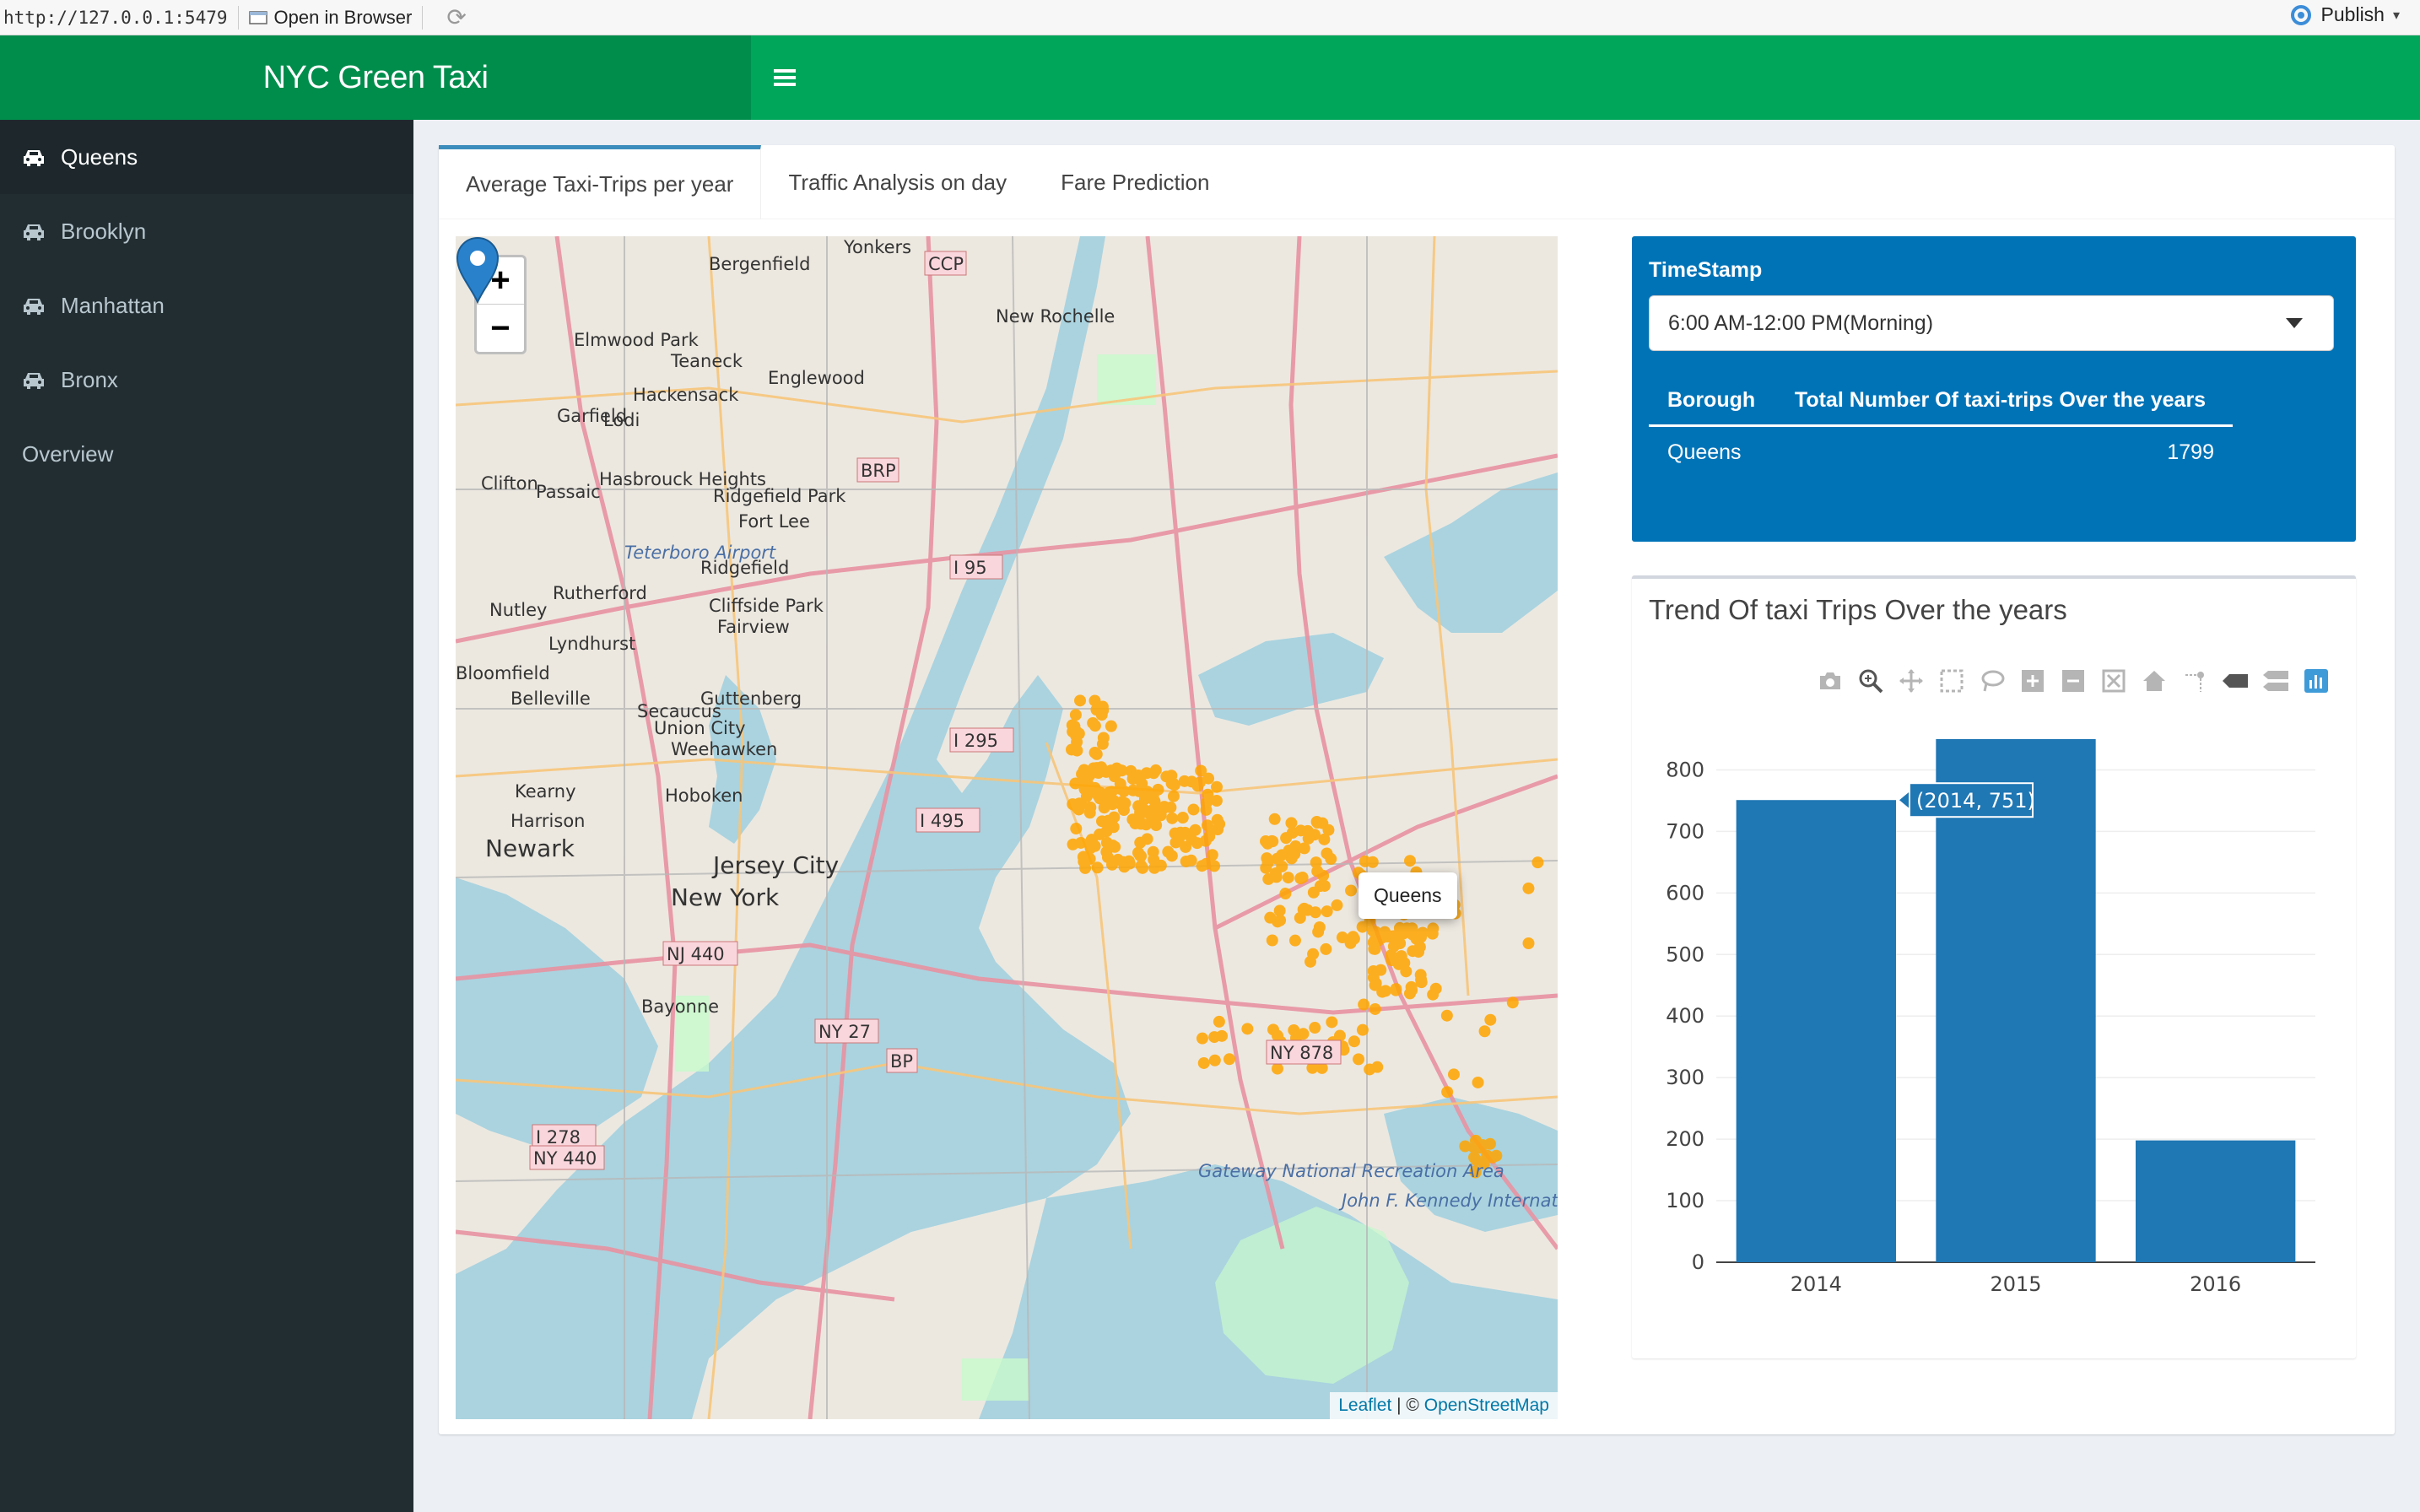 The height and width of the screenshot is (1512, 2420). What do you see at coordinates (1816, 1031) in the screenshot?
I see `bar-2014` at bounding box center [1816, 1031].